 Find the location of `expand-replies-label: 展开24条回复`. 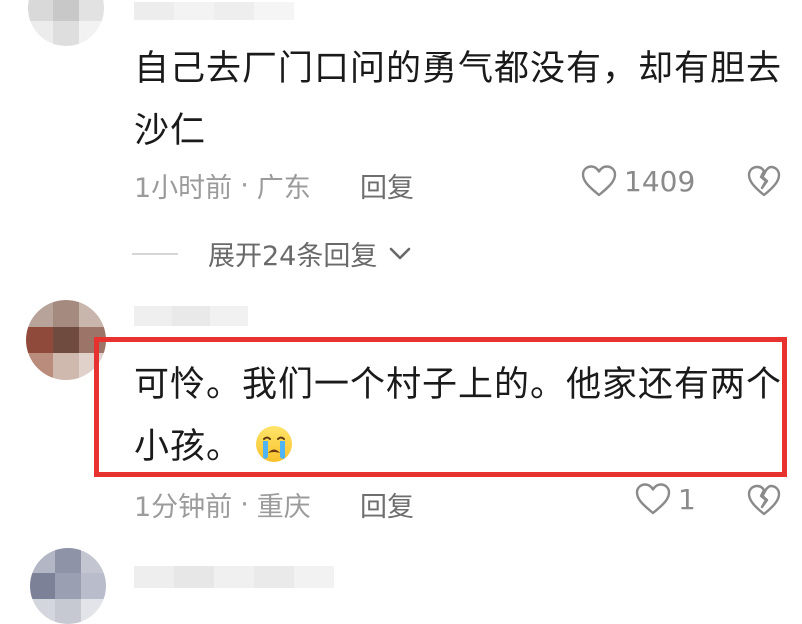

expand-replies-label: 展开24条回复 is located at coordinates (293, 256).